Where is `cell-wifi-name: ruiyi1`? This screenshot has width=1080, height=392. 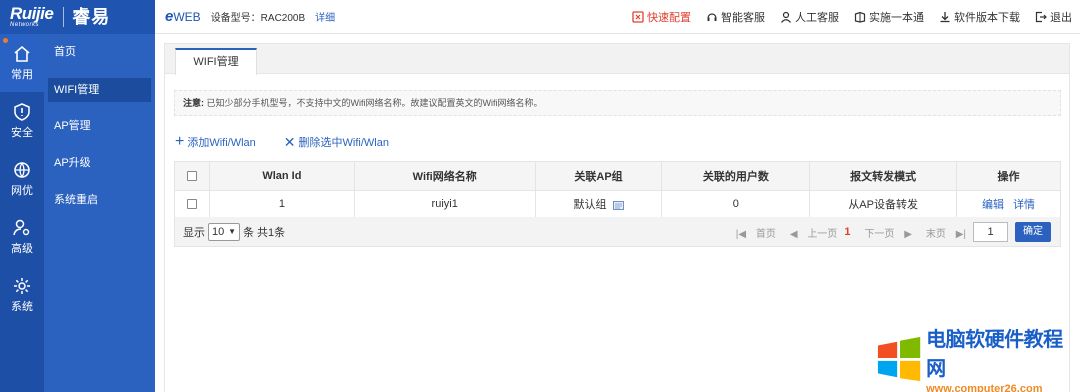 cell-wifi-name: ruiyi1 is located at coordinates (444, 204).